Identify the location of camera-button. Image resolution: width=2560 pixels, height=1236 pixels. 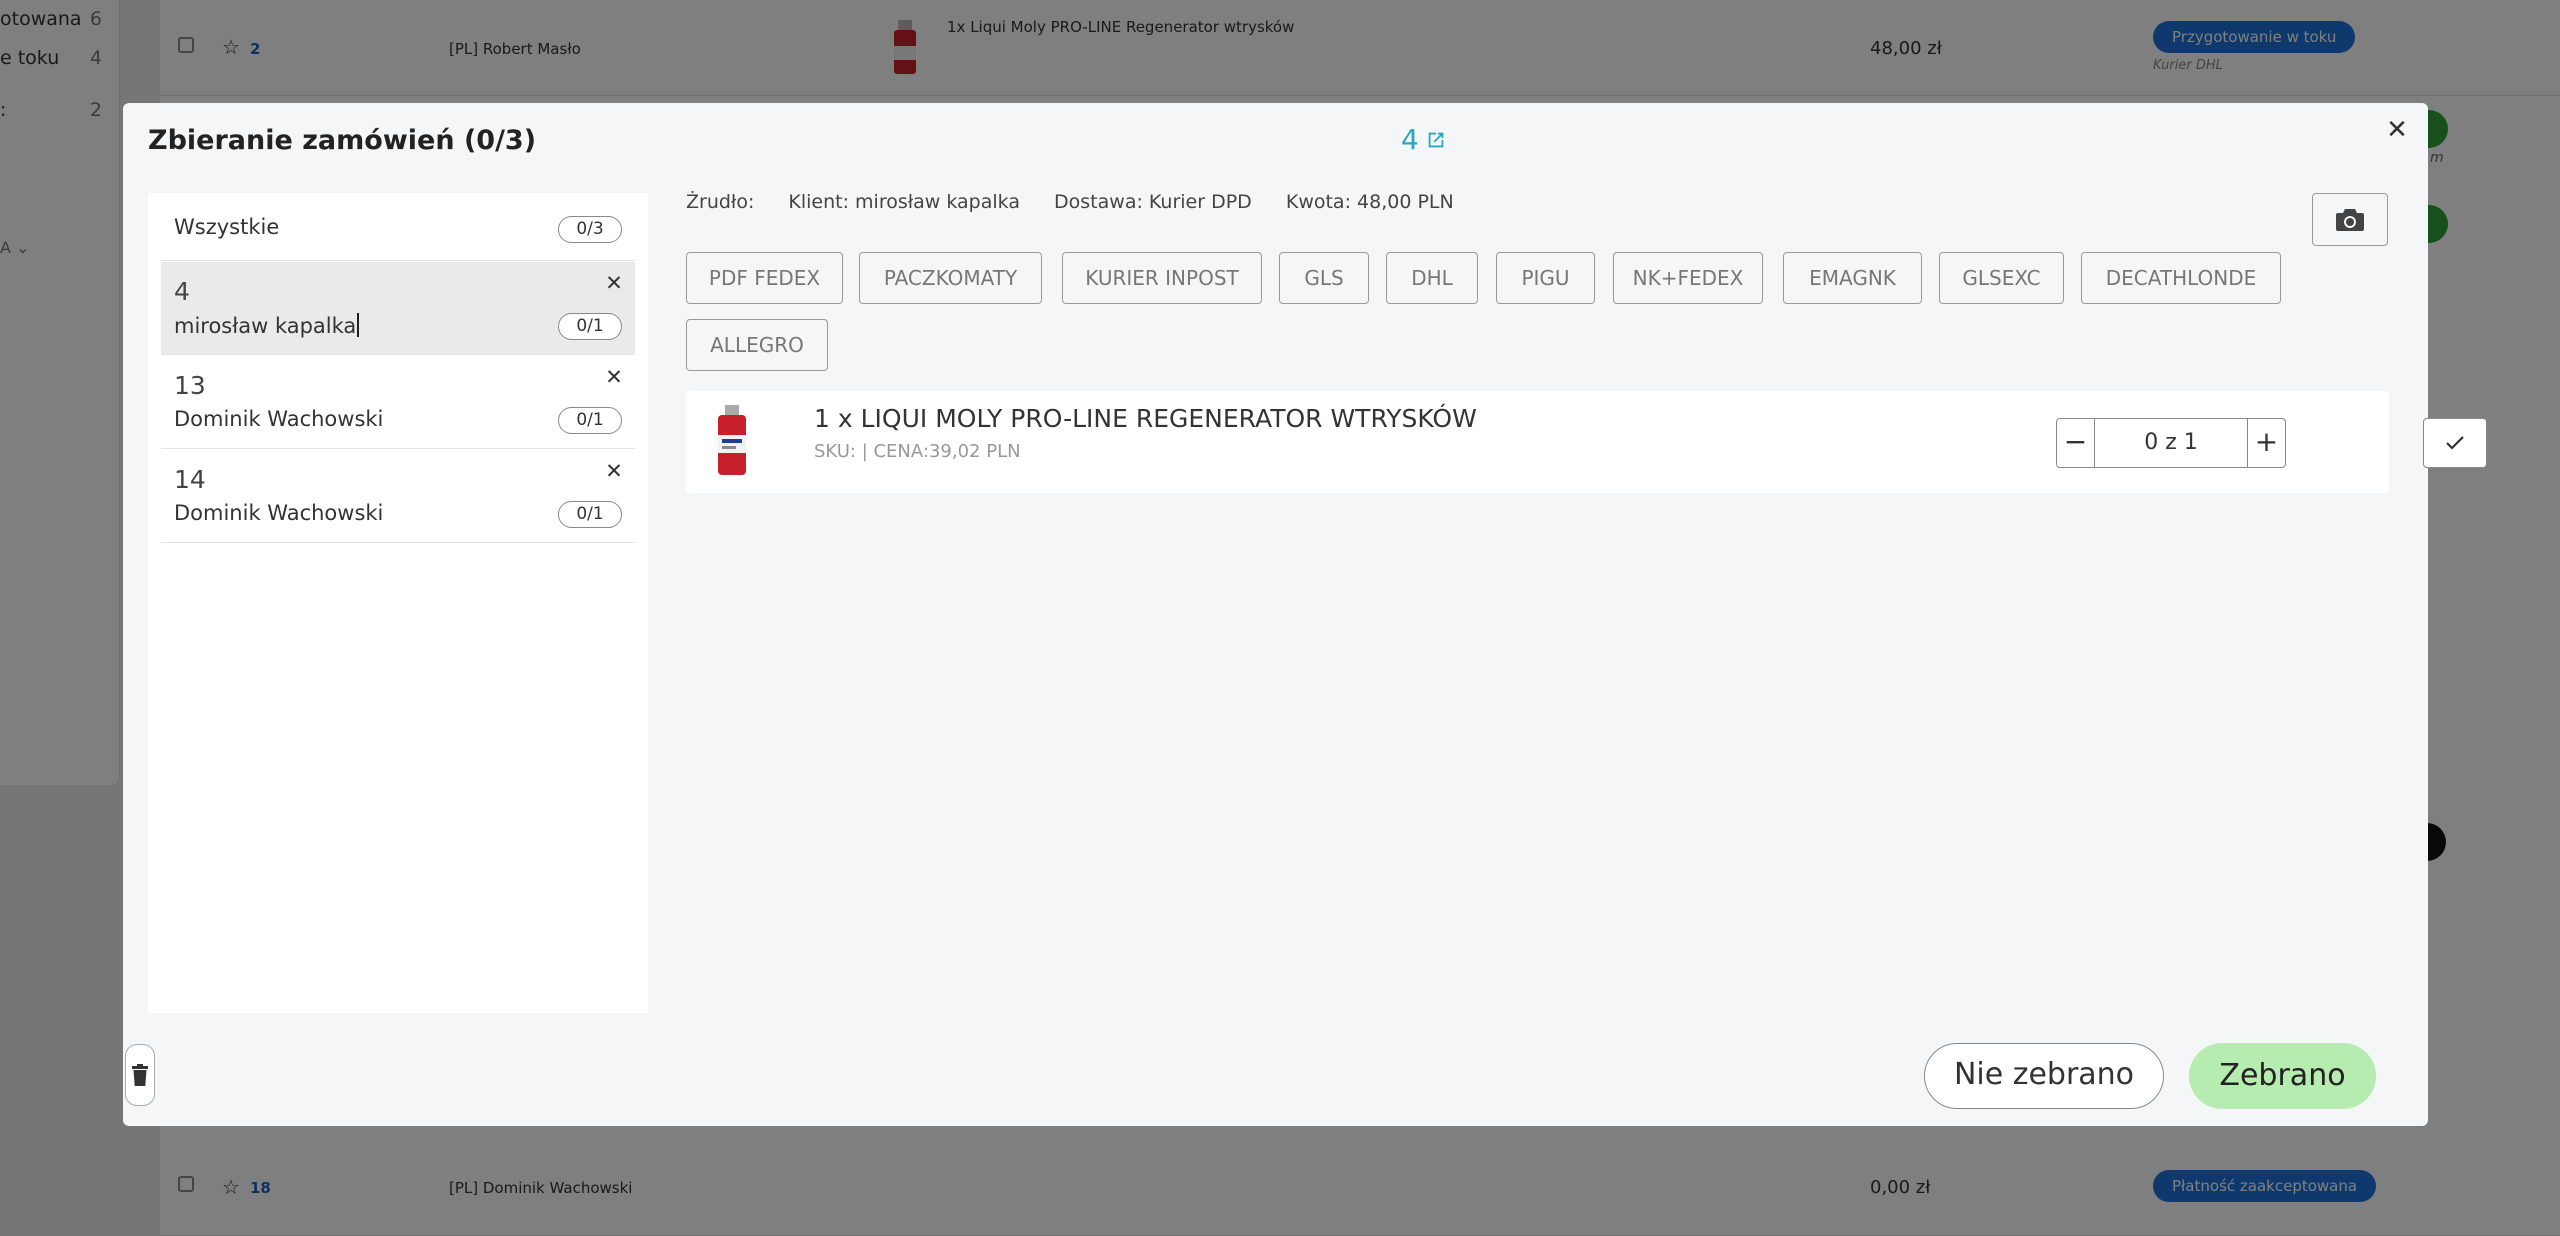
(2350, 219).